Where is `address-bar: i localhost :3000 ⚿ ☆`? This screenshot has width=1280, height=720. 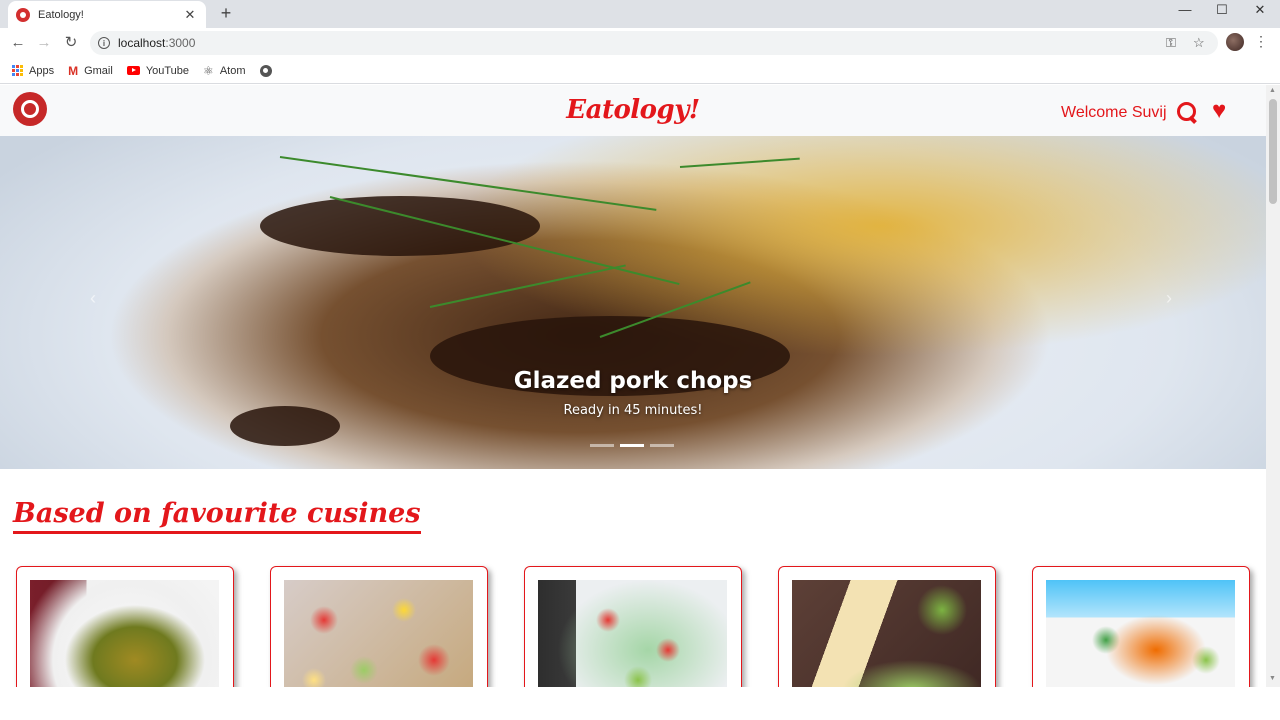
address-bar: i localhost :3000 ⚿ ☆ is located at coordinates (654, 43).